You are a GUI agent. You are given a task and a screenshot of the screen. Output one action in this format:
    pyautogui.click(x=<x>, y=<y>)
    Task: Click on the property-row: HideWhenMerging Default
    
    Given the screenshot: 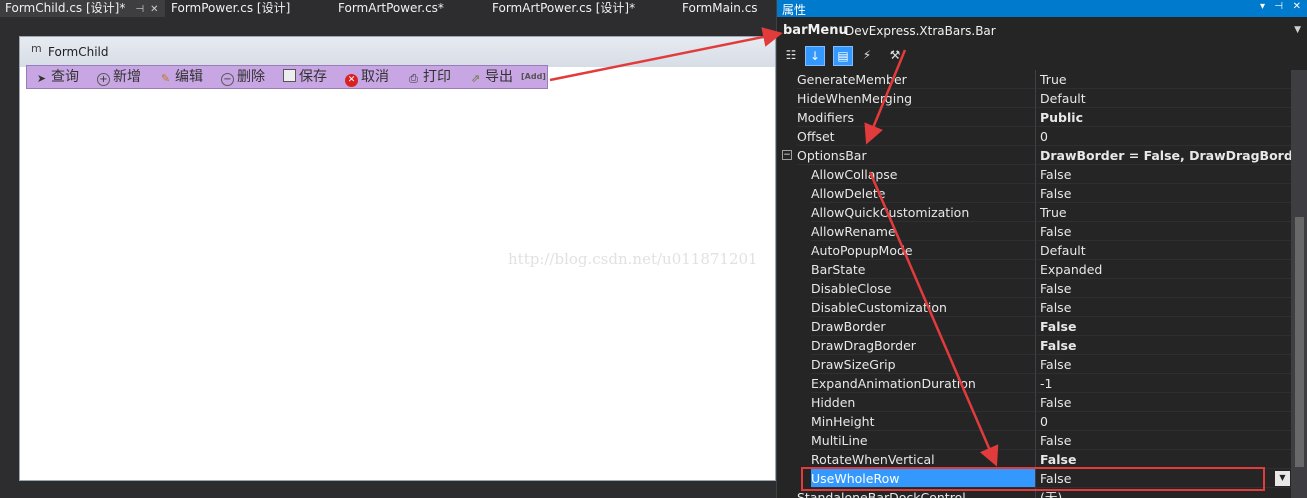 What is the action you would take?
    pyautogui.click(x=1034, y=98)
    